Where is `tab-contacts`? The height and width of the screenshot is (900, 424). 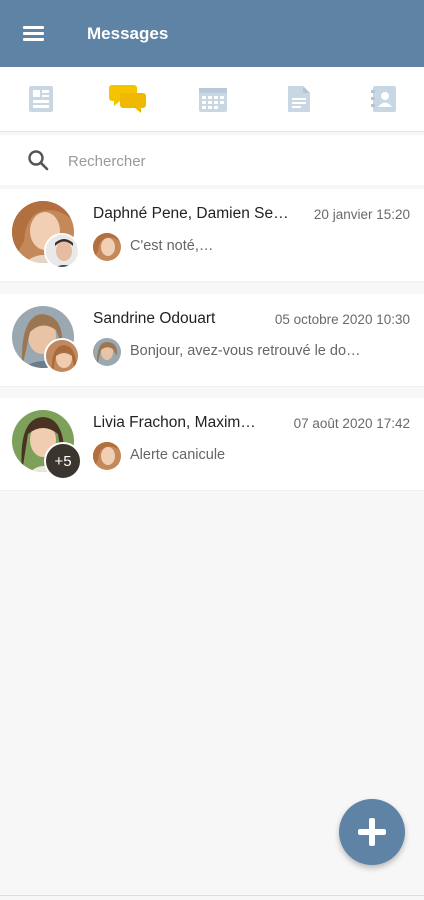 tab-contacts is located at coordinates (384, 99).